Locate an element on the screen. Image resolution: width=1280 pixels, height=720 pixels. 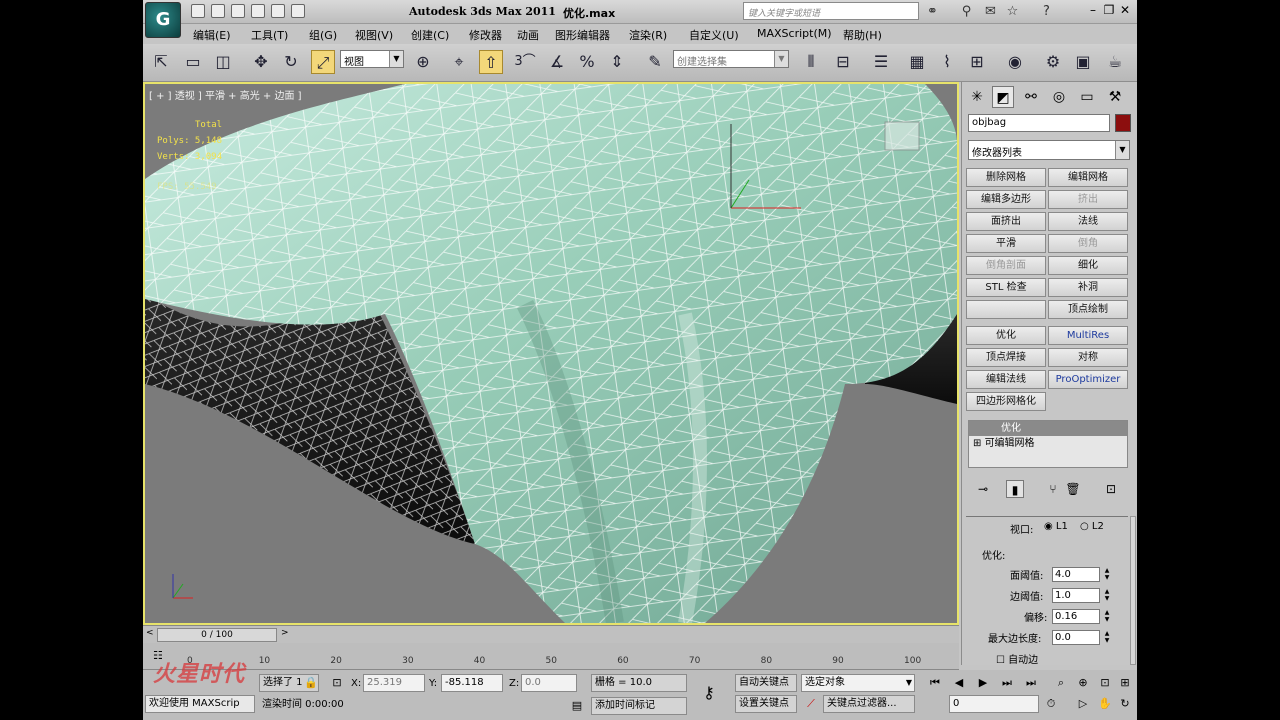
keyboard-shortcut-override-icon: ⇧ is located at coordinates (491, 62).